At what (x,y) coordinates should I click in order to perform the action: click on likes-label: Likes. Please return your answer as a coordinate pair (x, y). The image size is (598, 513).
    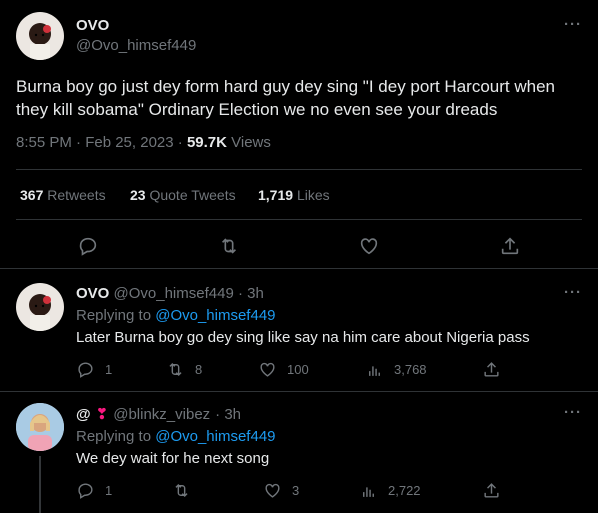
    Looking at the image, I should click on (313, 195).